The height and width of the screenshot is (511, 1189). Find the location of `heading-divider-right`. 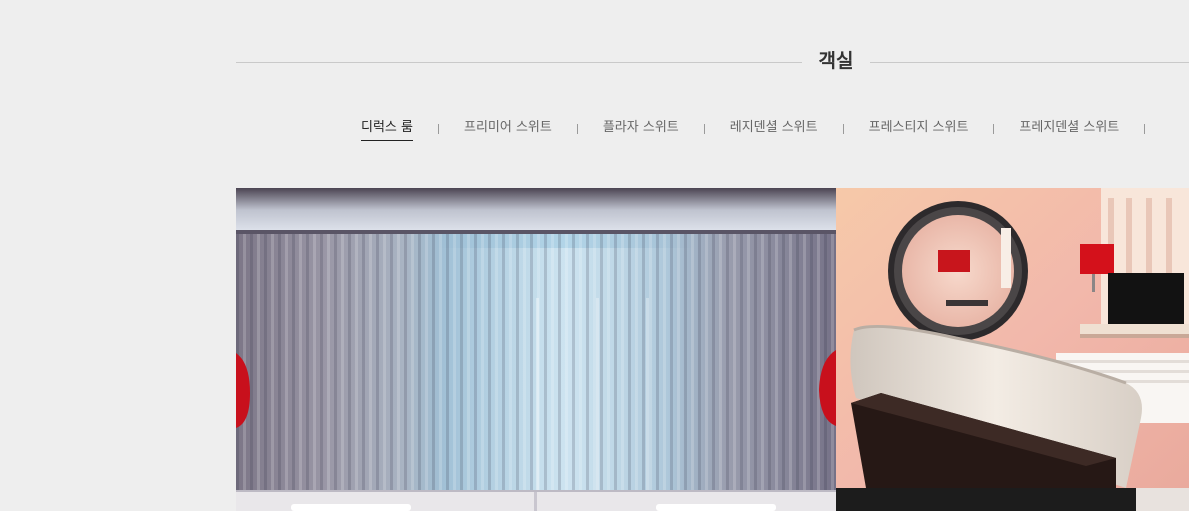

heading-divider-right is located at coordinates (1029, 62).